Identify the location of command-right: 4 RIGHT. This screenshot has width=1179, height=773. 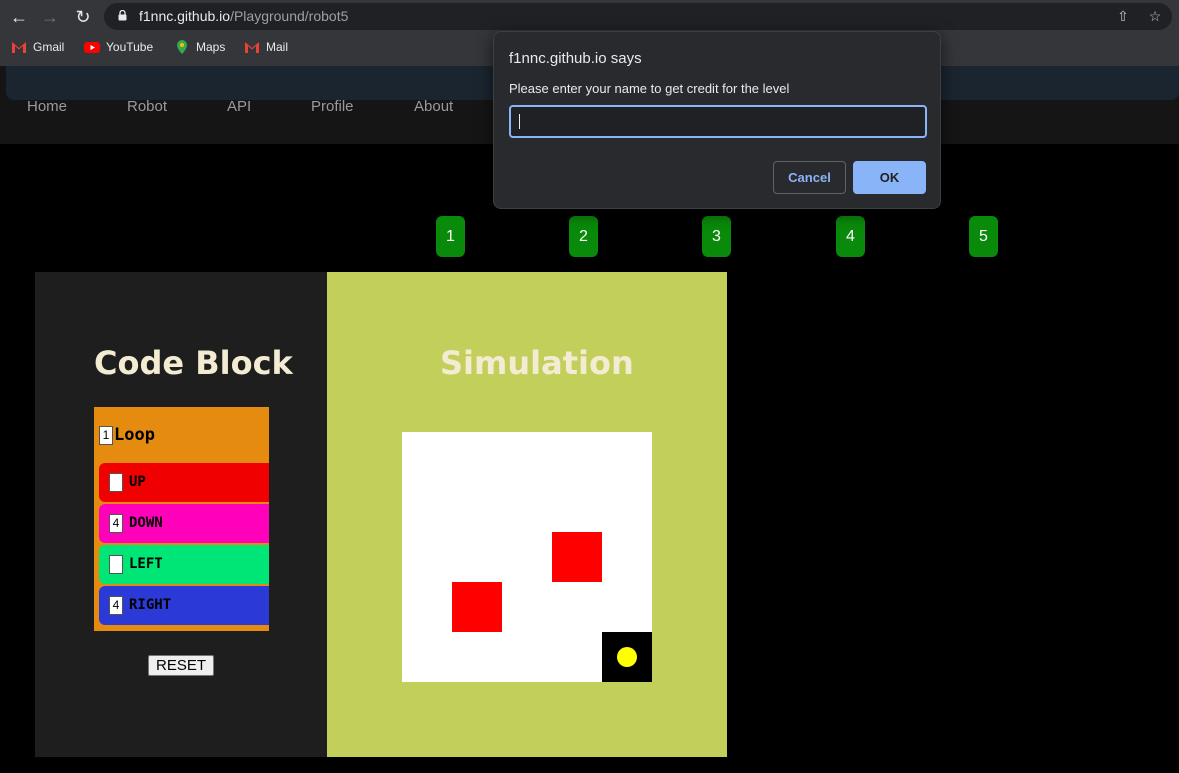
(184, 605).